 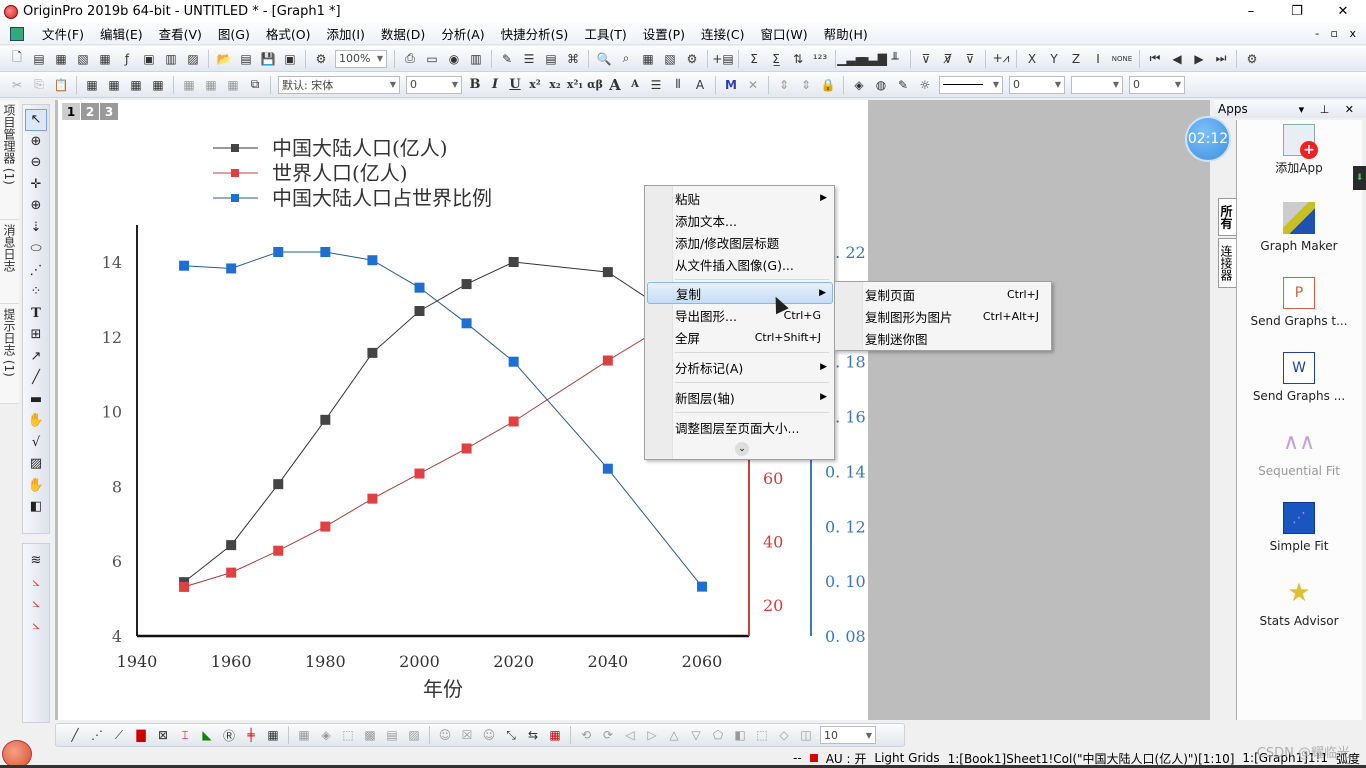 What do you see at coordinates (36, 185) in the screenshot?
I see `screen-reader-icon: ✛` at bounding box center [36, 185].